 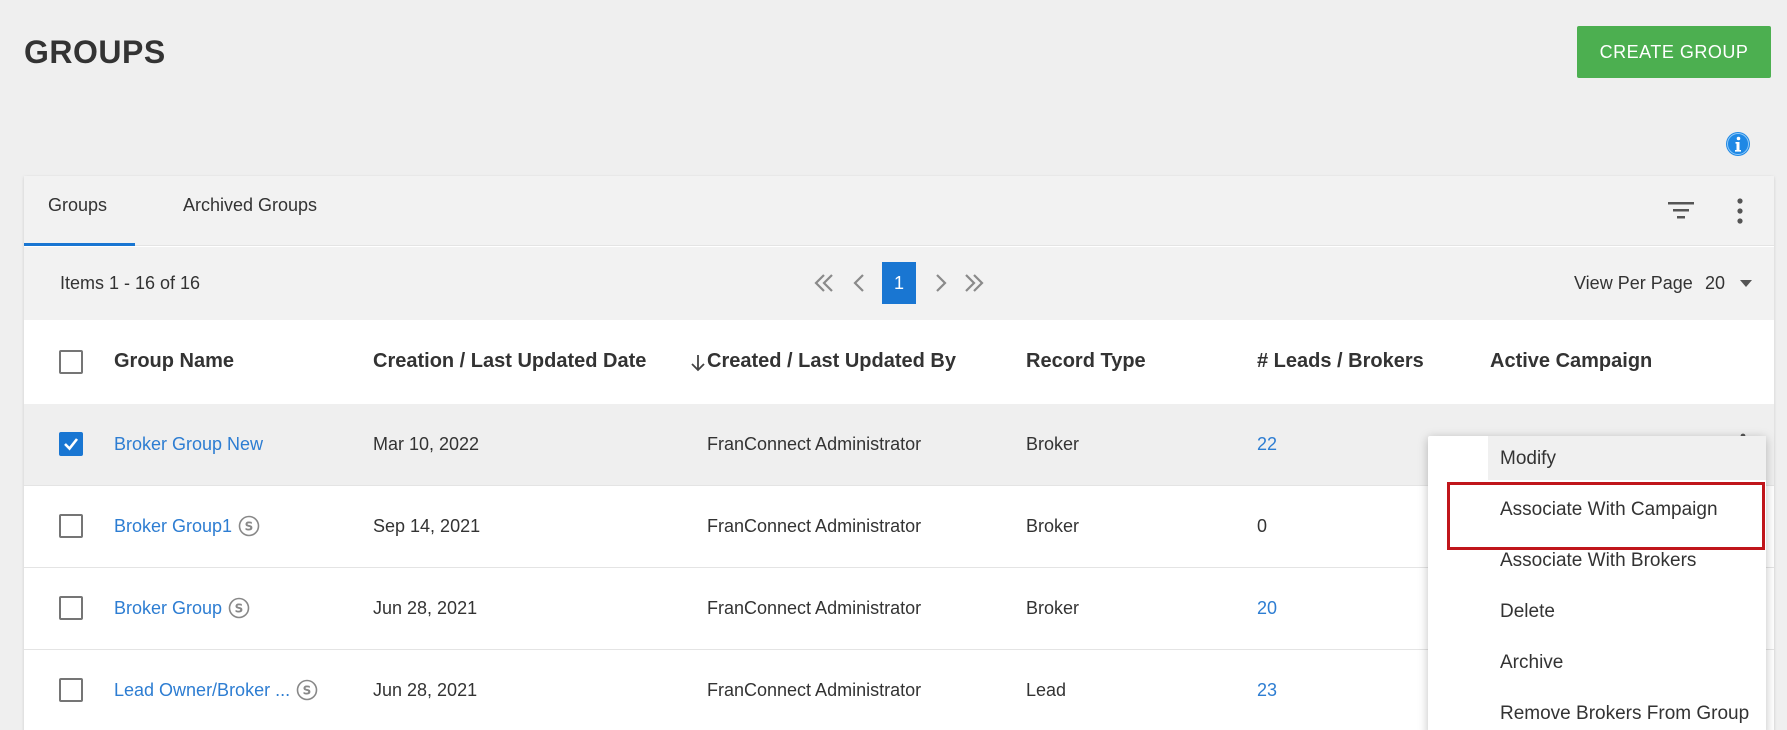 What do you see at coordinates (173, 526) in the screenshot?
I see `group-name-link: Broker Group1` at bounding box center [173, 526].